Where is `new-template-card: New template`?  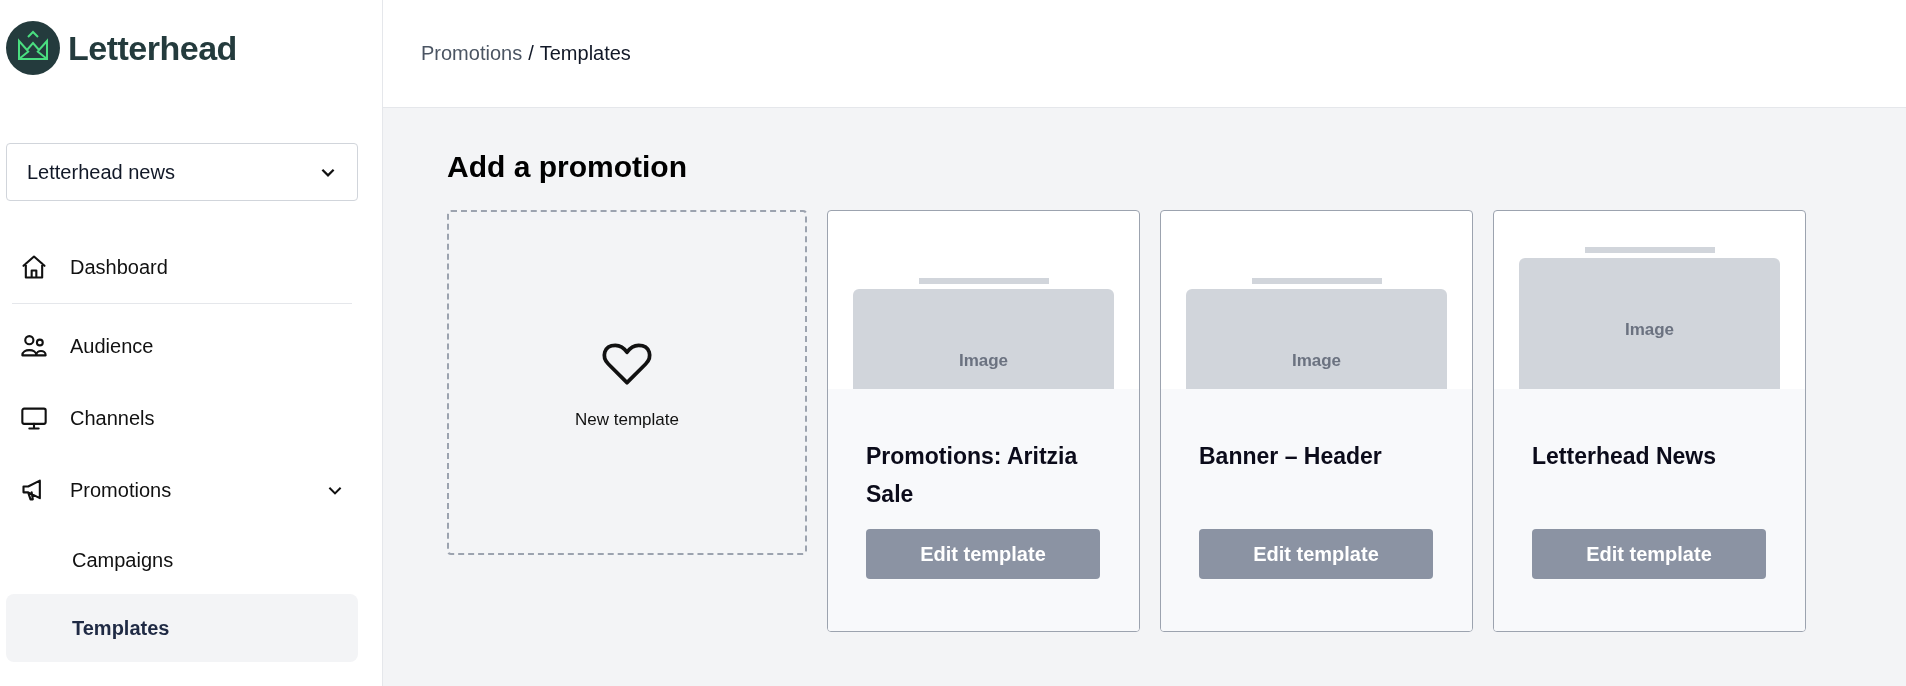 new-template-card: New template is located at coordinates (627, 382).